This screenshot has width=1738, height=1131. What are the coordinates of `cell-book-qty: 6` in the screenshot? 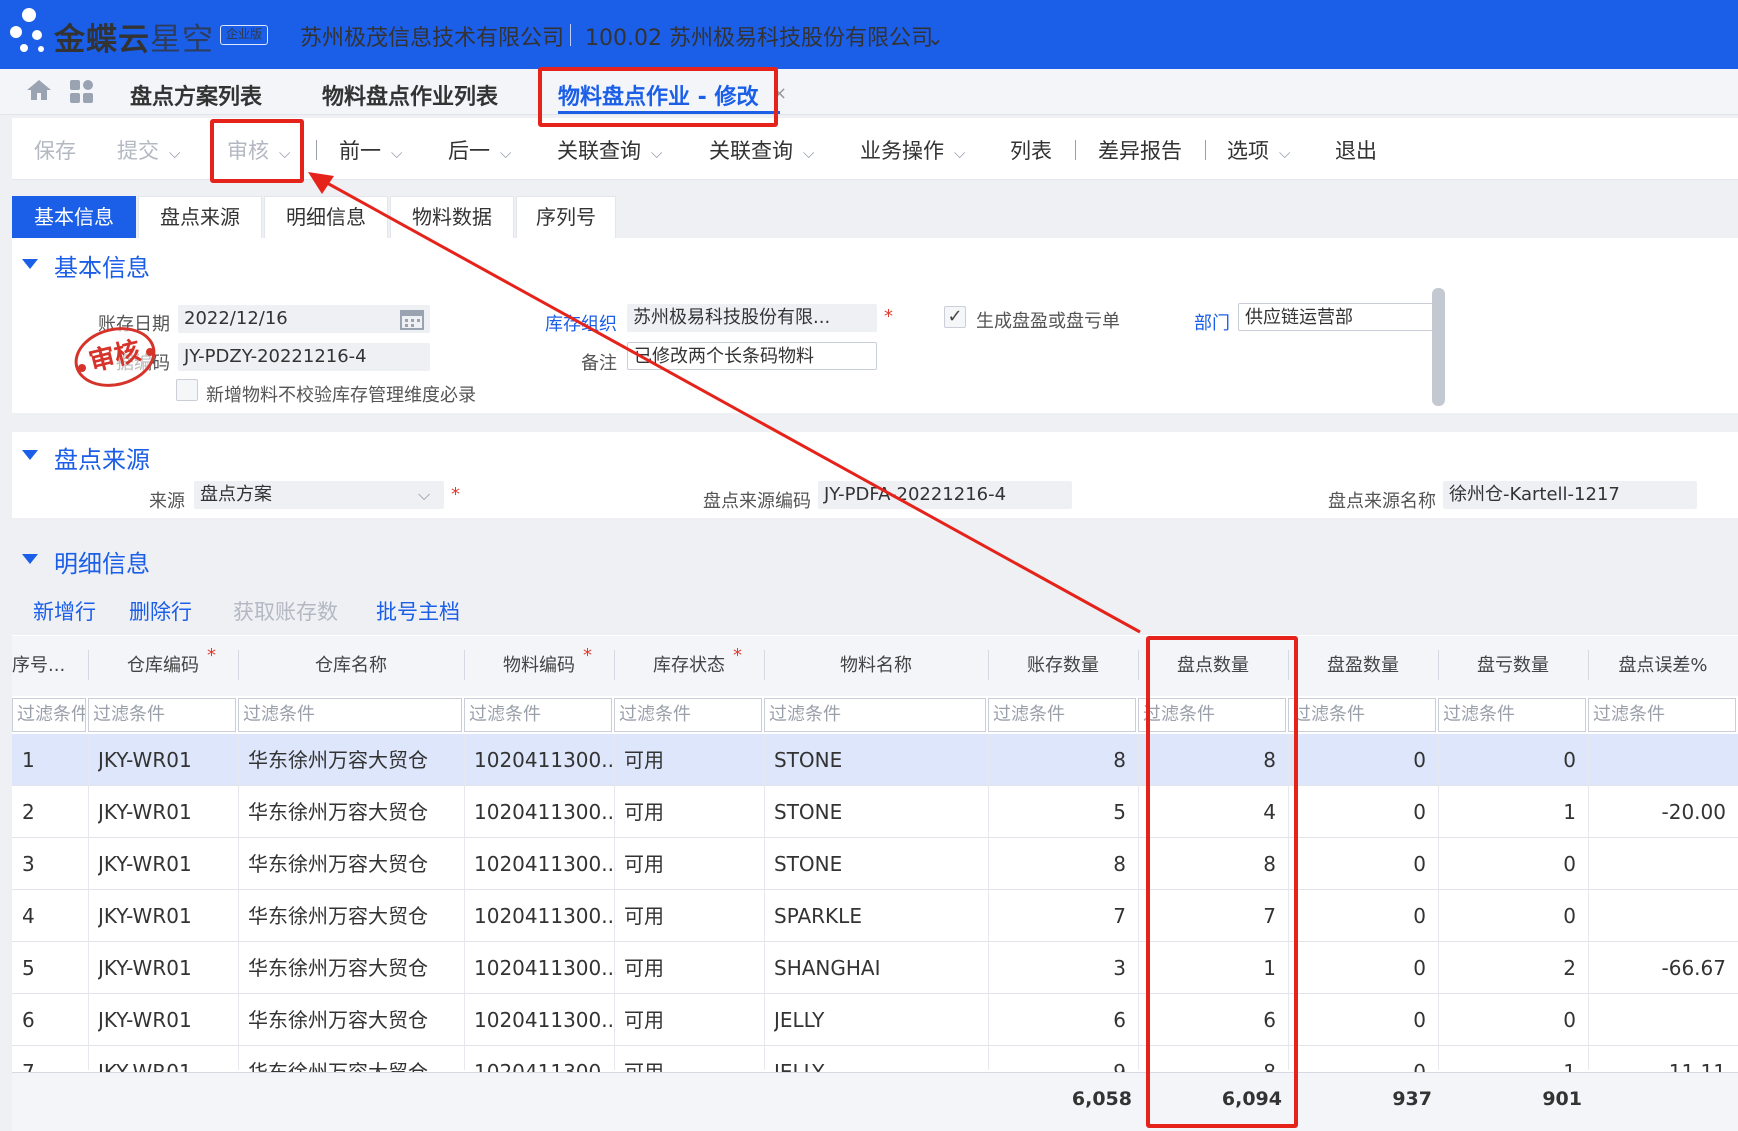 It's located at (1057, 1020).